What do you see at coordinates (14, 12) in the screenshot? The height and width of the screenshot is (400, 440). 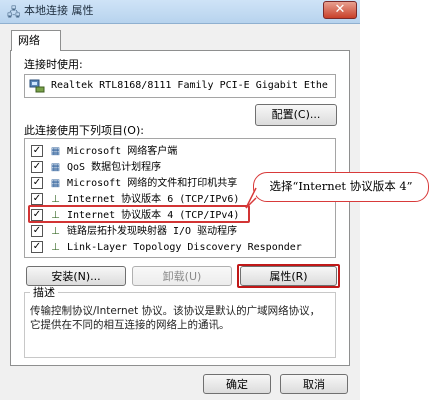 I see `network-icon: 🖧` at bounding box center [14, 12].